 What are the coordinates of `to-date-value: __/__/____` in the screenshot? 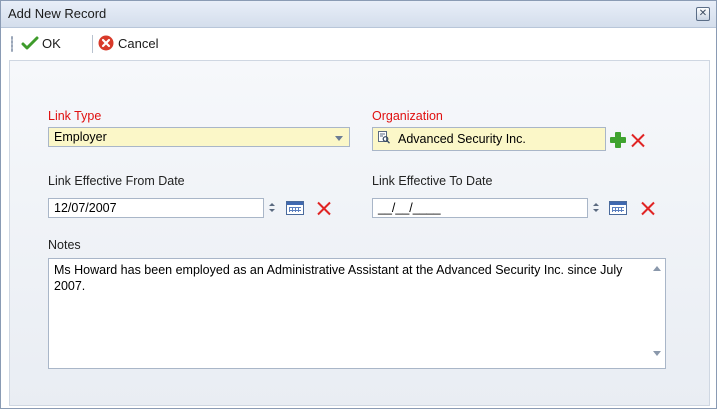 It's located at (409, 208).